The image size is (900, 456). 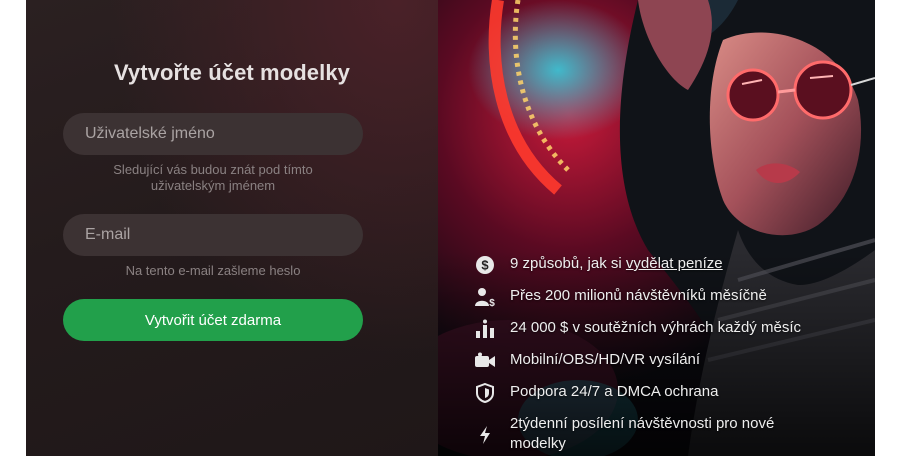 What do you see at coordinates (485, 361) in the screenshot?
I see `camera-icon` at bounding box center [485, 361].